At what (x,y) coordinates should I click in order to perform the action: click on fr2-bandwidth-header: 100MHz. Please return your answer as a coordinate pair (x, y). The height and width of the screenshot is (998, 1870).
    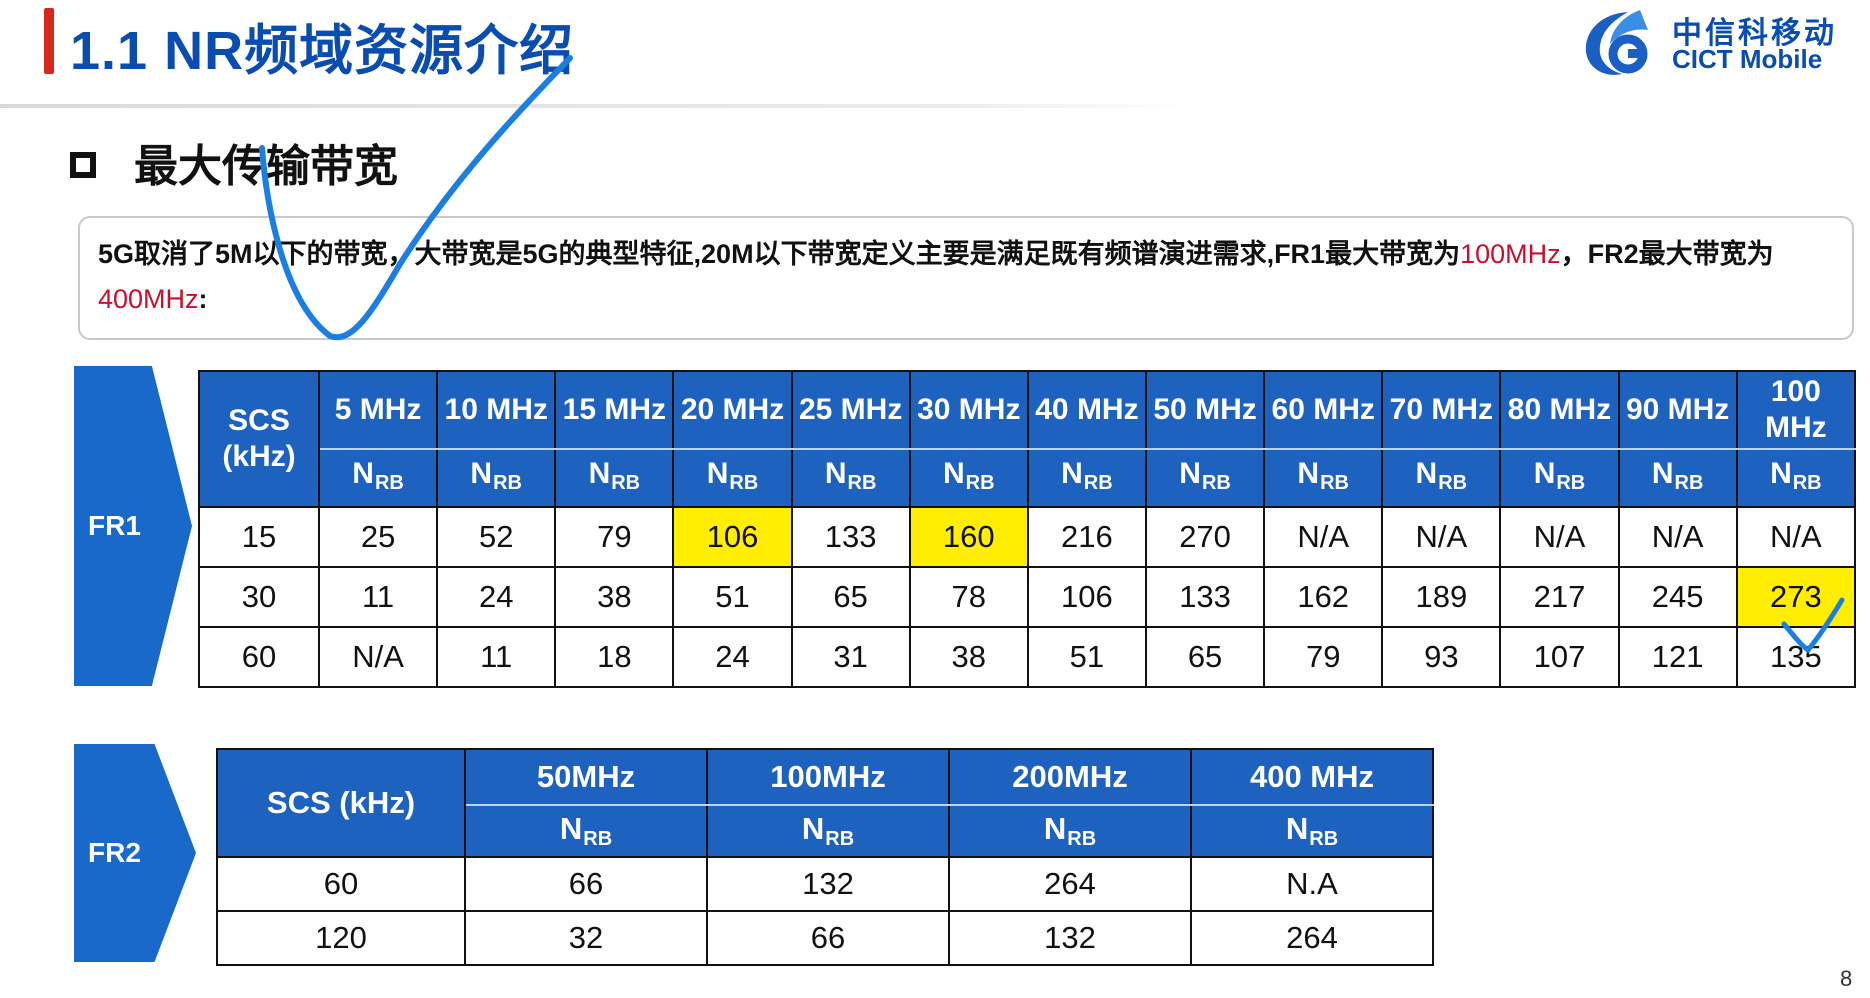
    Looking at the image, I should click on (828, 777).